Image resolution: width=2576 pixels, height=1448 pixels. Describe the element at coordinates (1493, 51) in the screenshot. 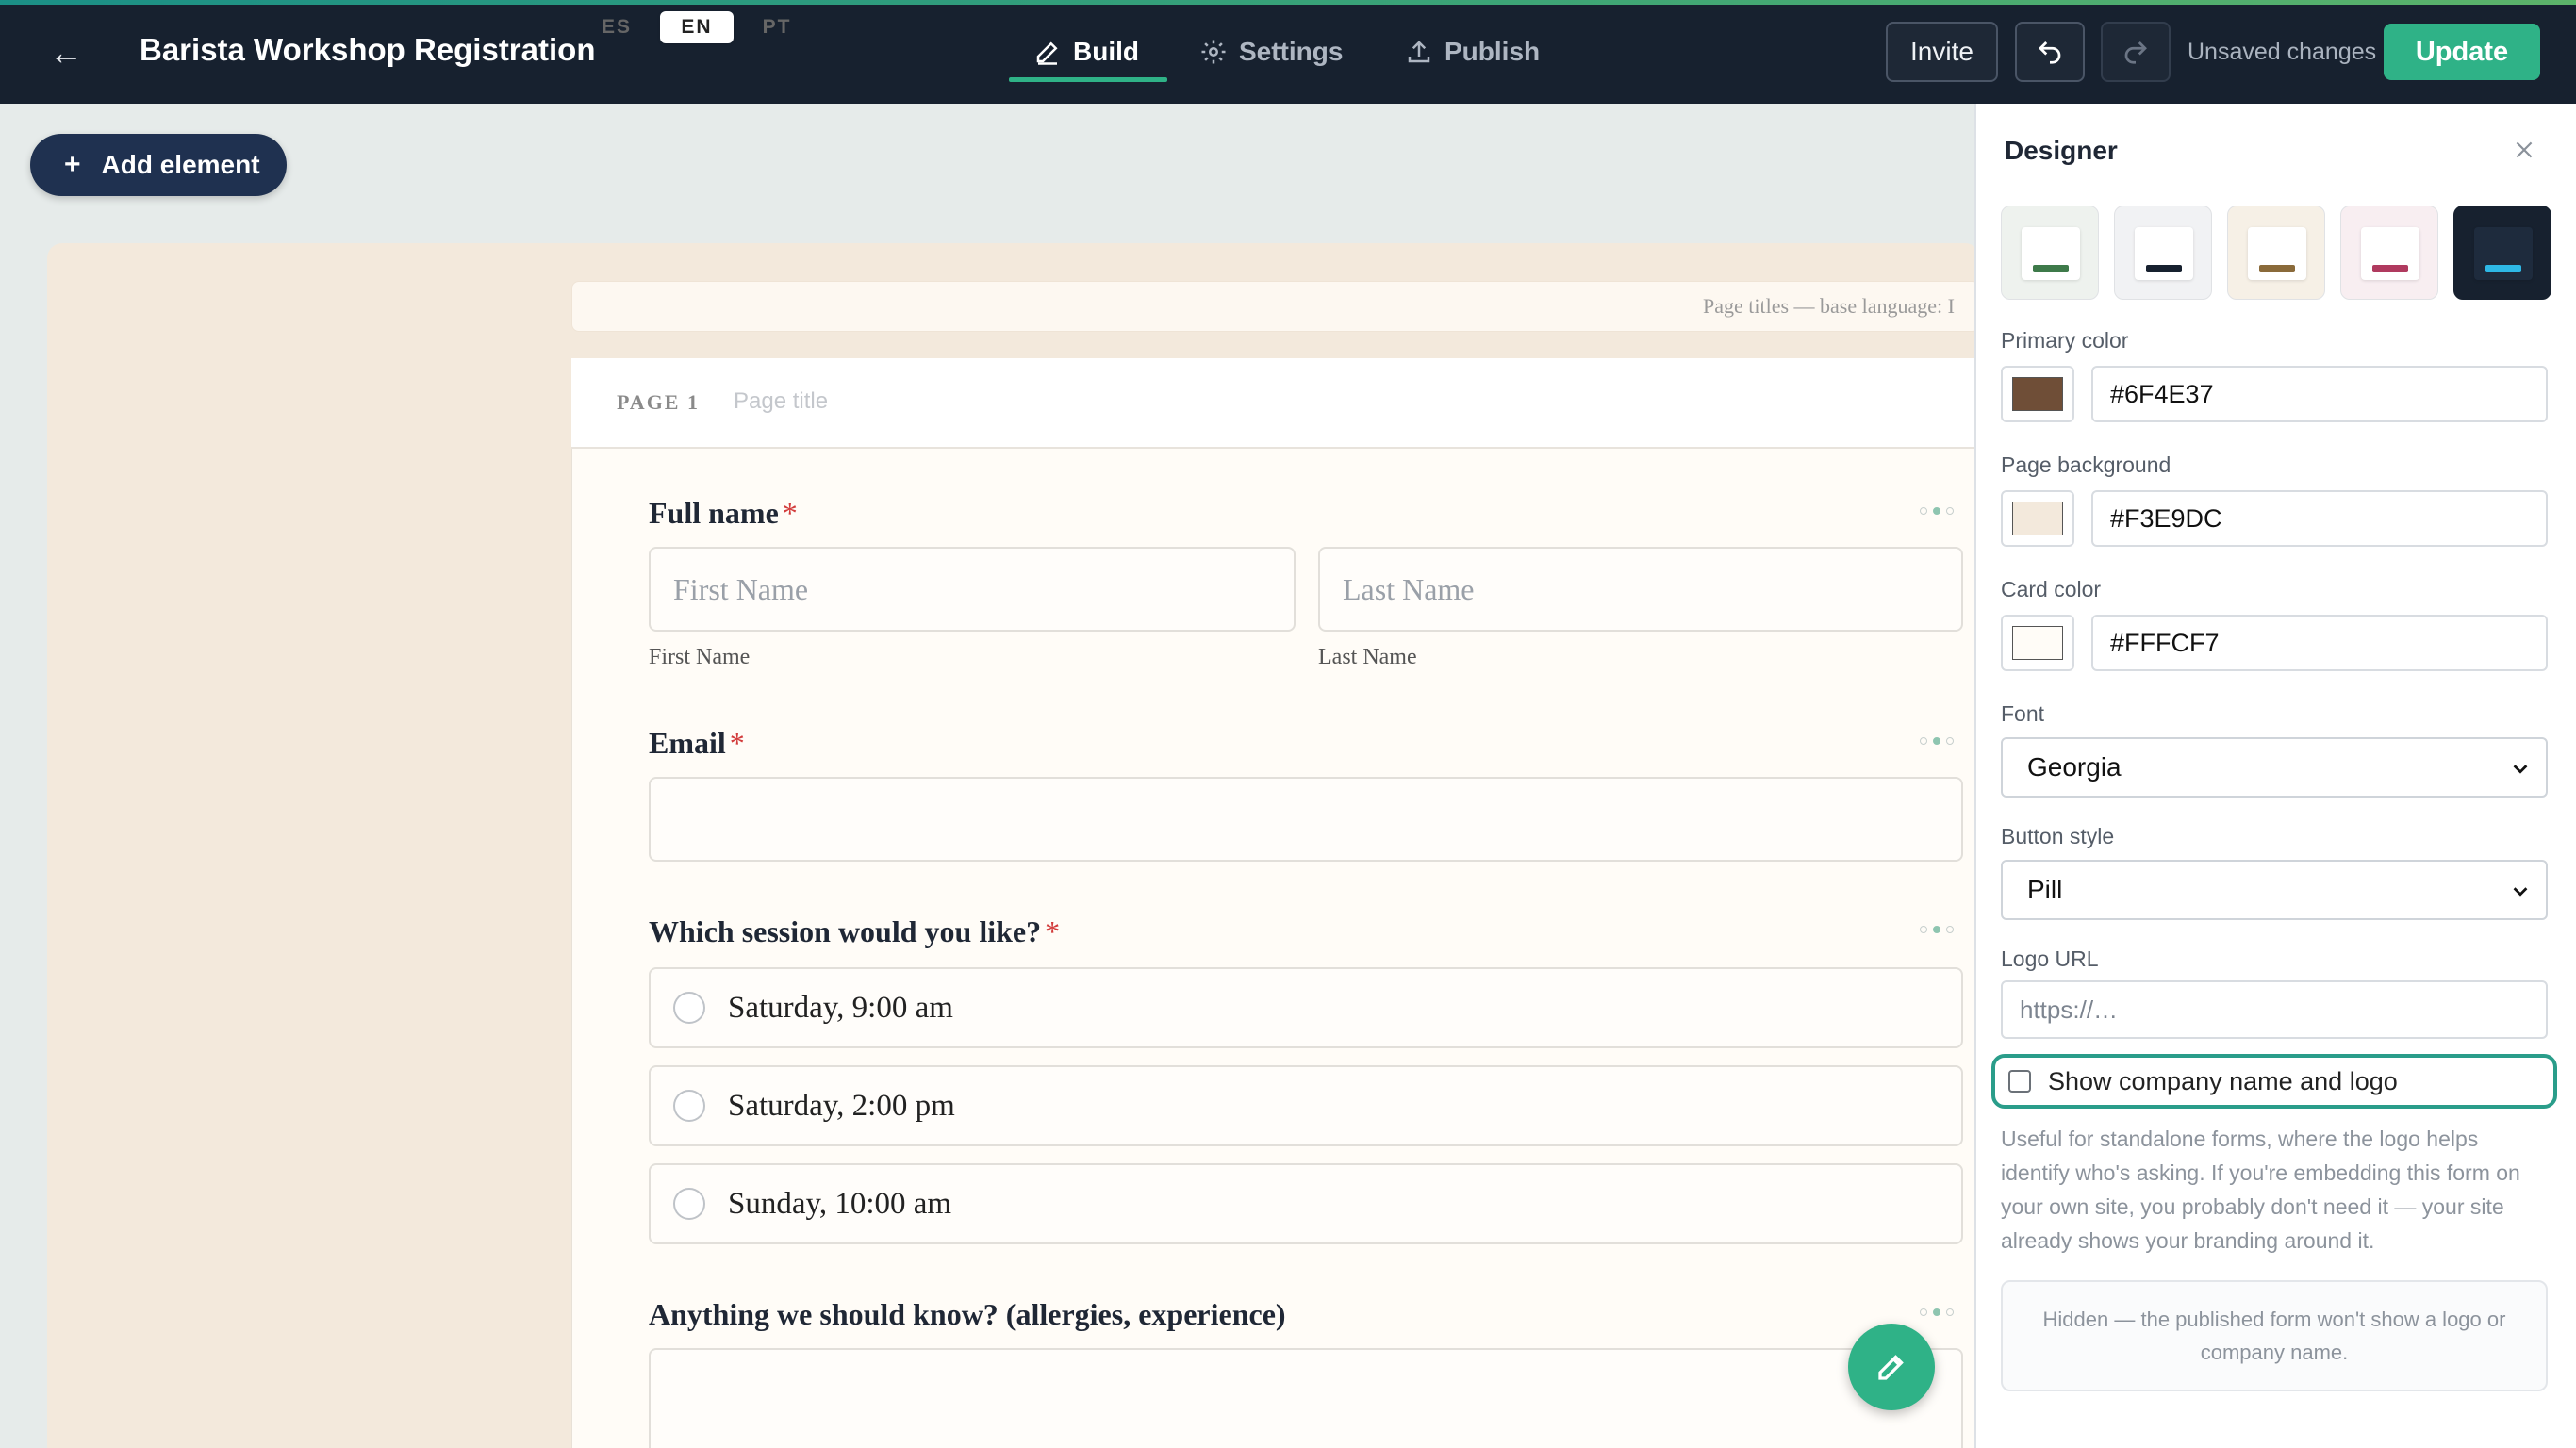

I see `tab-publish-label: Publish` at that location.